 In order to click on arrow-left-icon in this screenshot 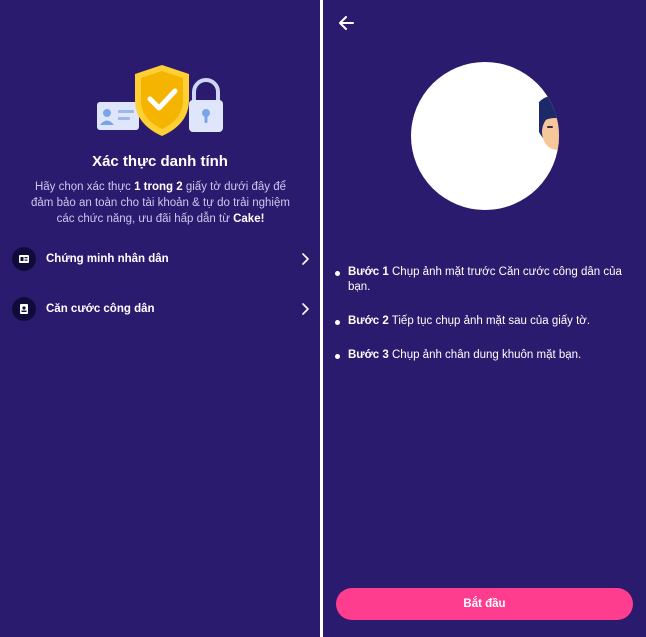, I will do `click(347, 23)`.